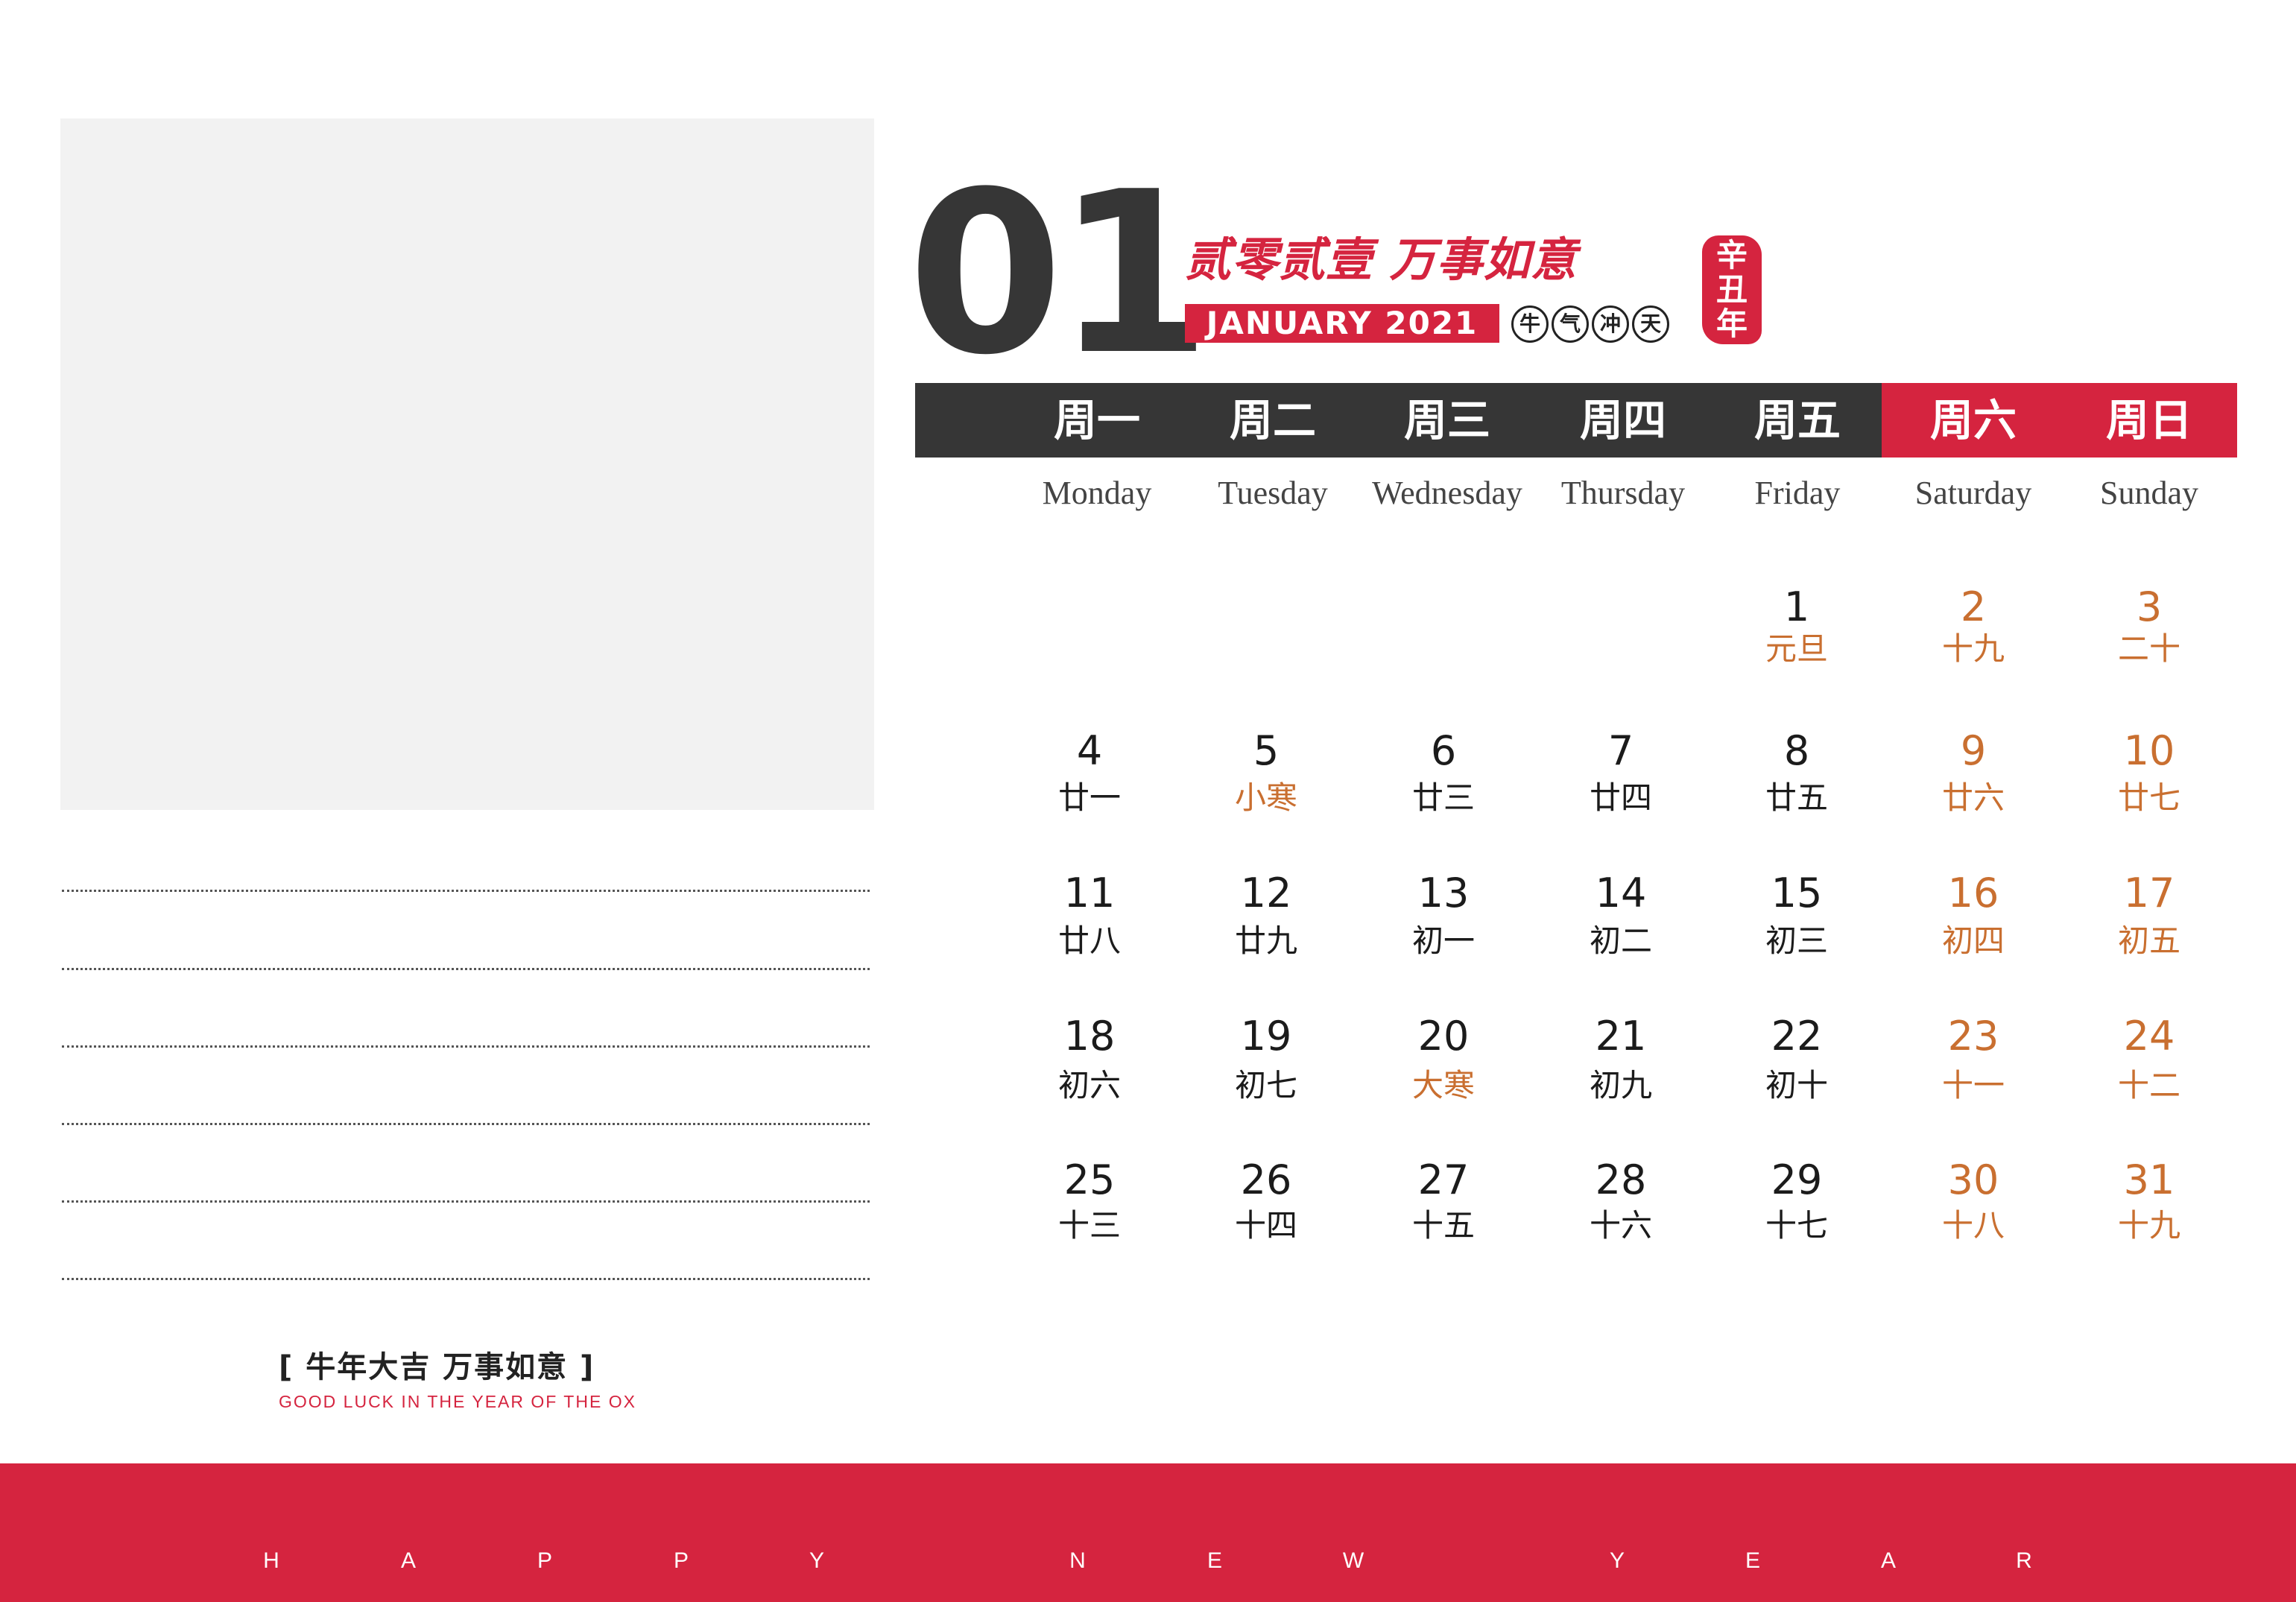 The width and height of the screenshot is (2296, 1602). What do you see at coordinates (1443, 750) in the screenshot?
I see `day-number: 6` at bounding box center [1443, 750].